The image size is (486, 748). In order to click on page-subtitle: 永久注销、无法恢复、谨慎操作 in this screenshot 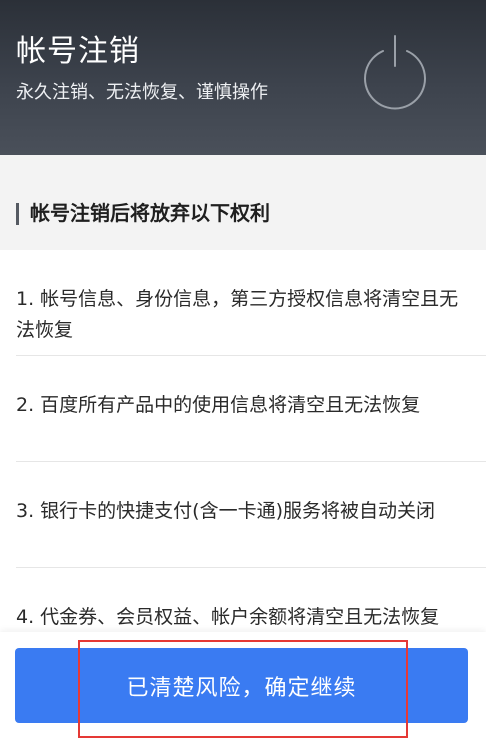, I will do `click(142, 92)`.